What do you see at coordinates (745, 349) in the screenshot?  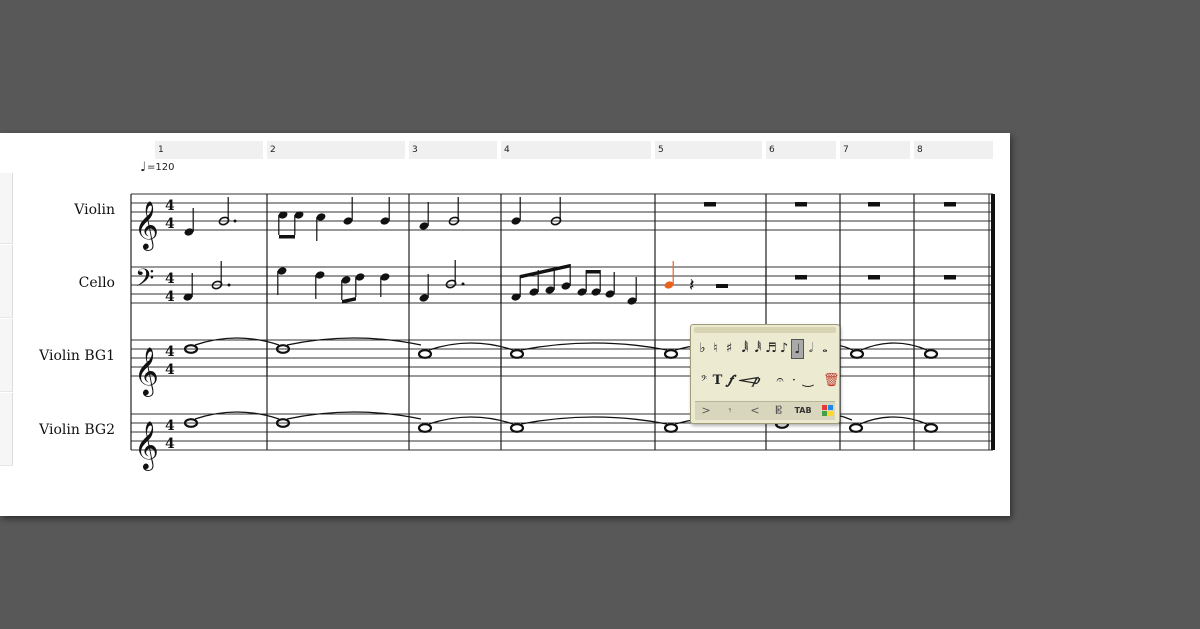 I see `sixty-fourth-note-icon: 𝅘𝅥𝅲` at bounding box center [745, 349].